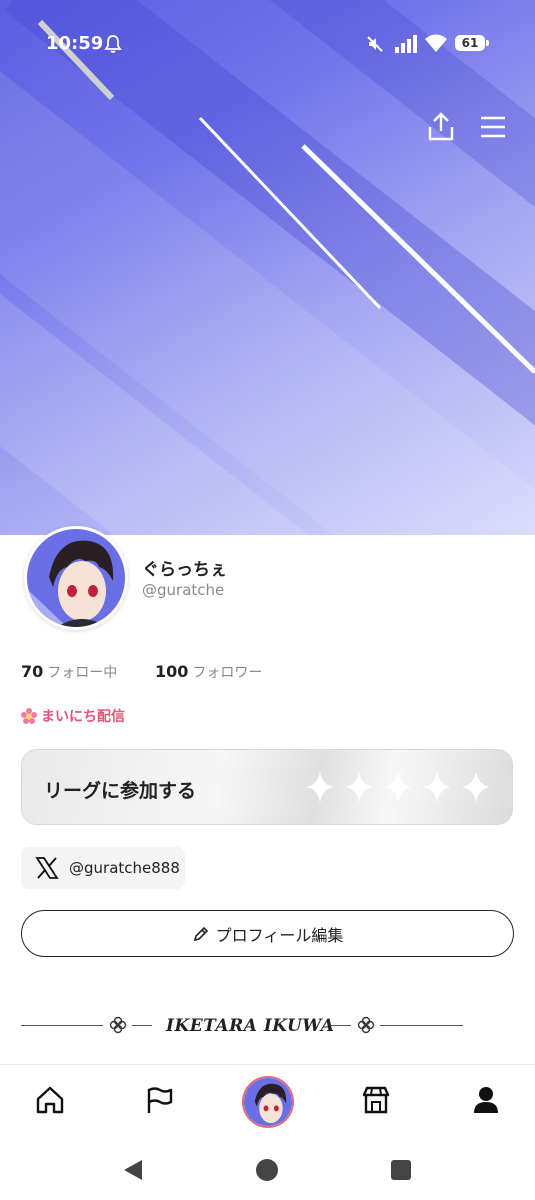 This screenshot has height=1200, width=535. I want to click on system-navigation-bar, so click(267, 1170).